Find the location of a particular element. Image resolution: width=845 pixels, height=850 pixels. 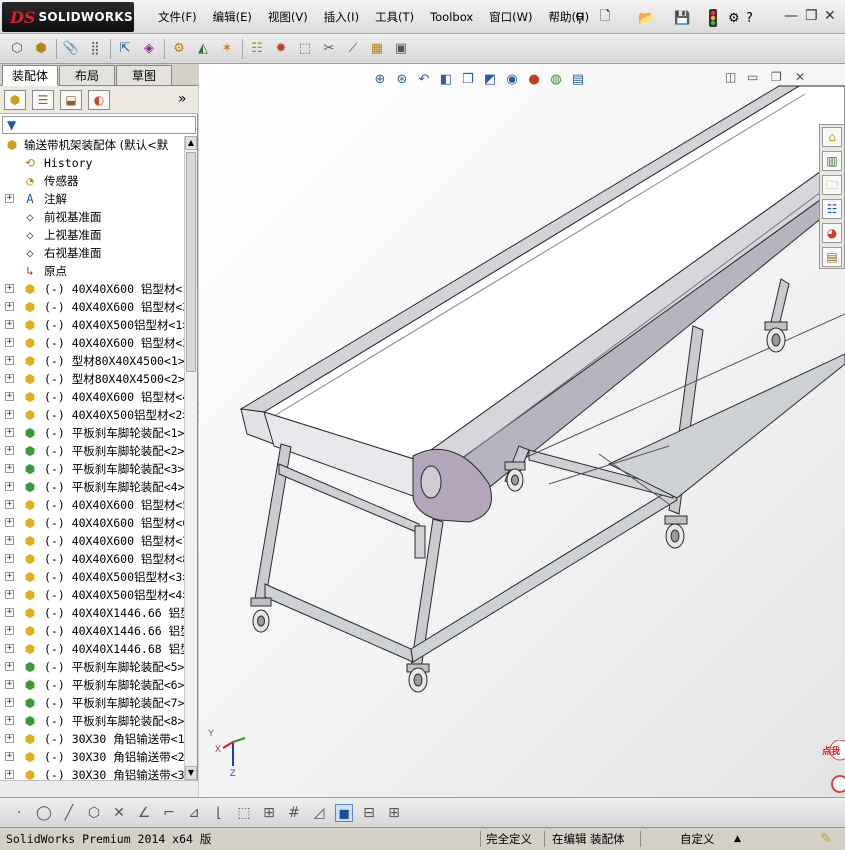

tree-item: + ⬢ (-) 30X30 角铝输送带<2> is located at coordinates (92, 757).